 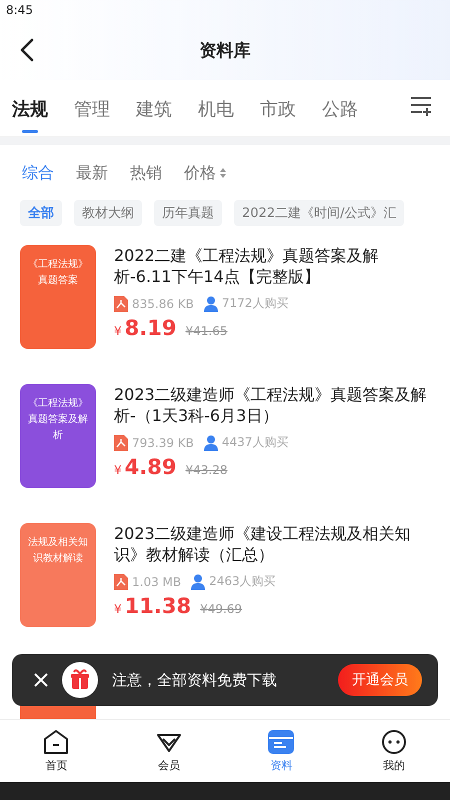 What do you see at coordinates (393, 742) in the screenshot?
I see `face-icon` at bounding box center [393, 742].